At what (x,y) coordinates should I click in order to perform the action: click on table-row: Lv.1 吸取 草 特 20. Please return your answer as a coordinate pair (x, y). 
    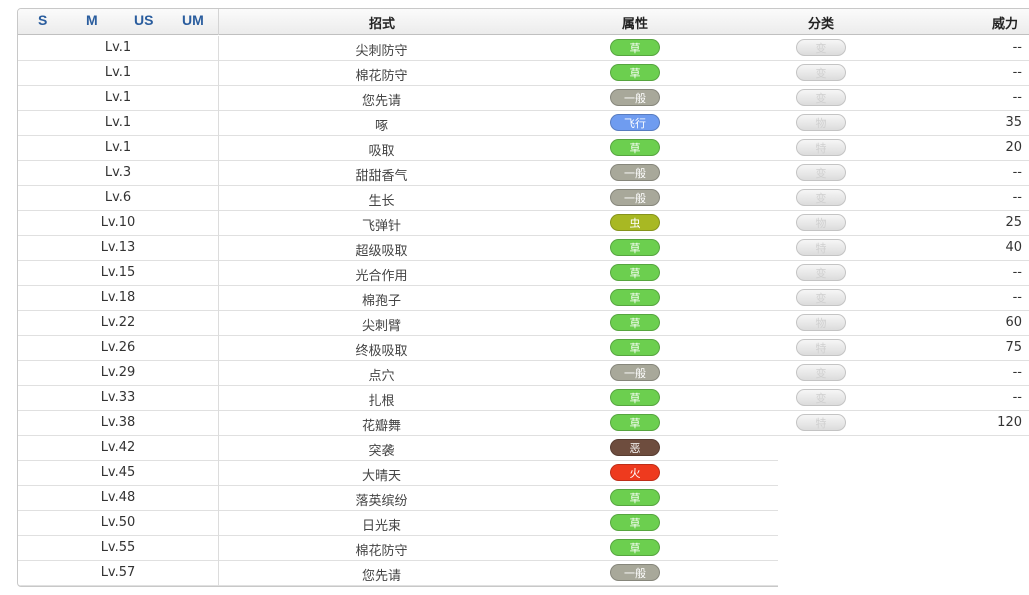
    Looking at the image, I should click on (523, 148).